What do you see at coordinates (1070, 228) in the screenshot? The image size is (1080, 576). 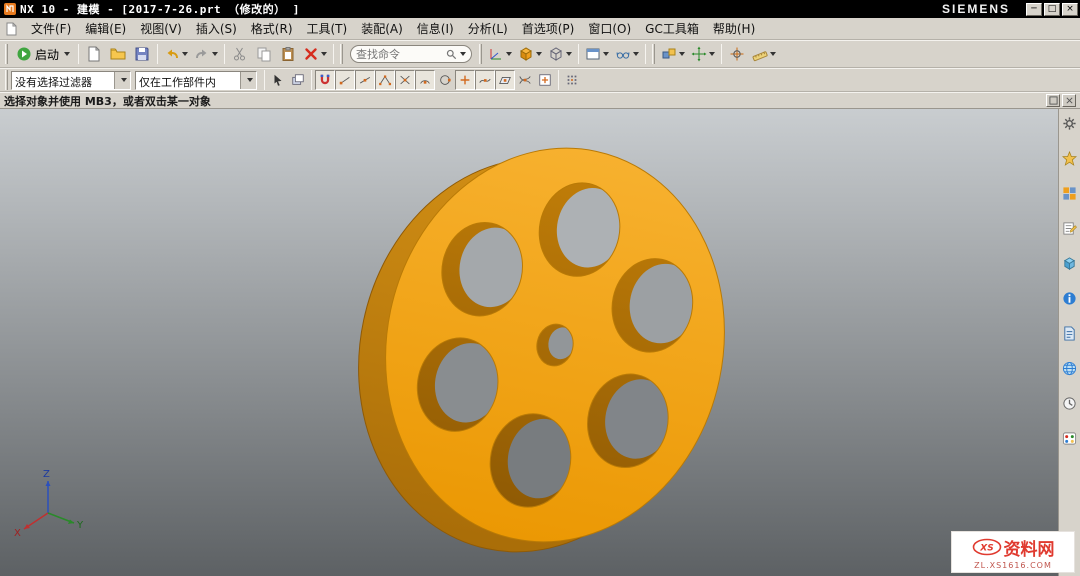 I see `notes-icon` at bounding box center [1070, 228].